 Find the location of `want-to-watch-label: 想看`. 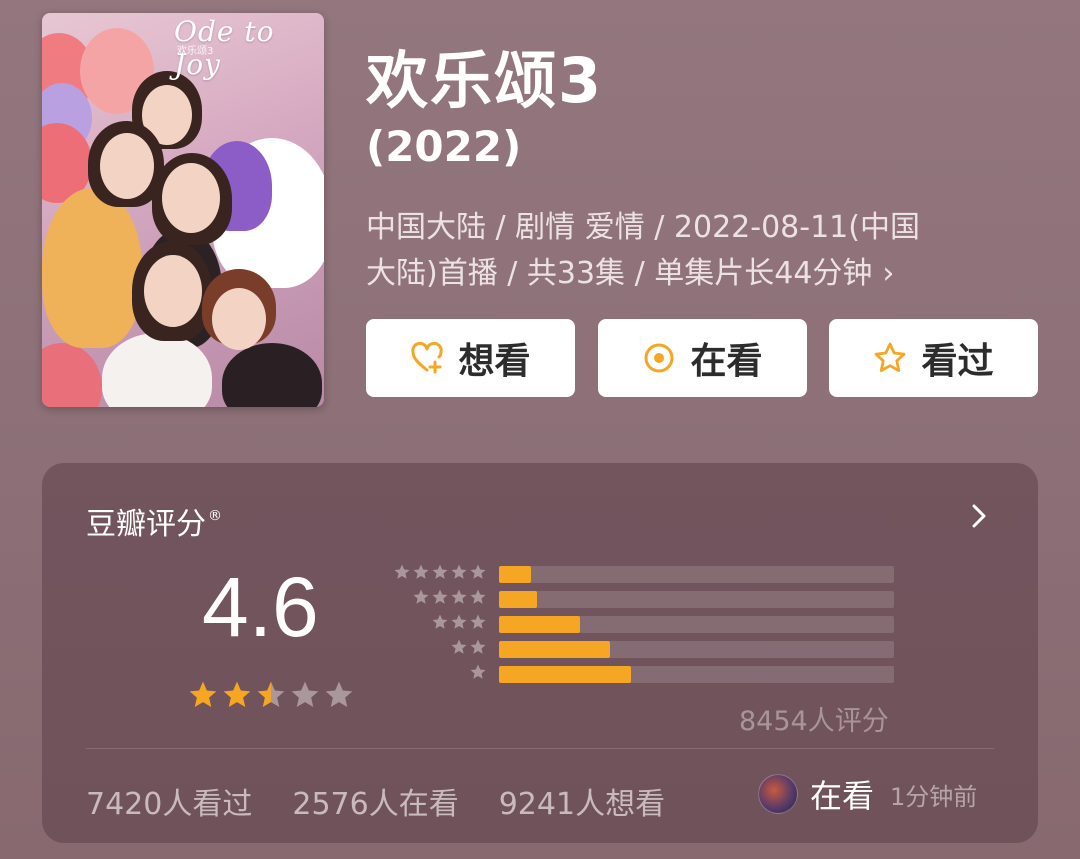

want-to-watch-label: 想看 is located at coordinates (494, 361).